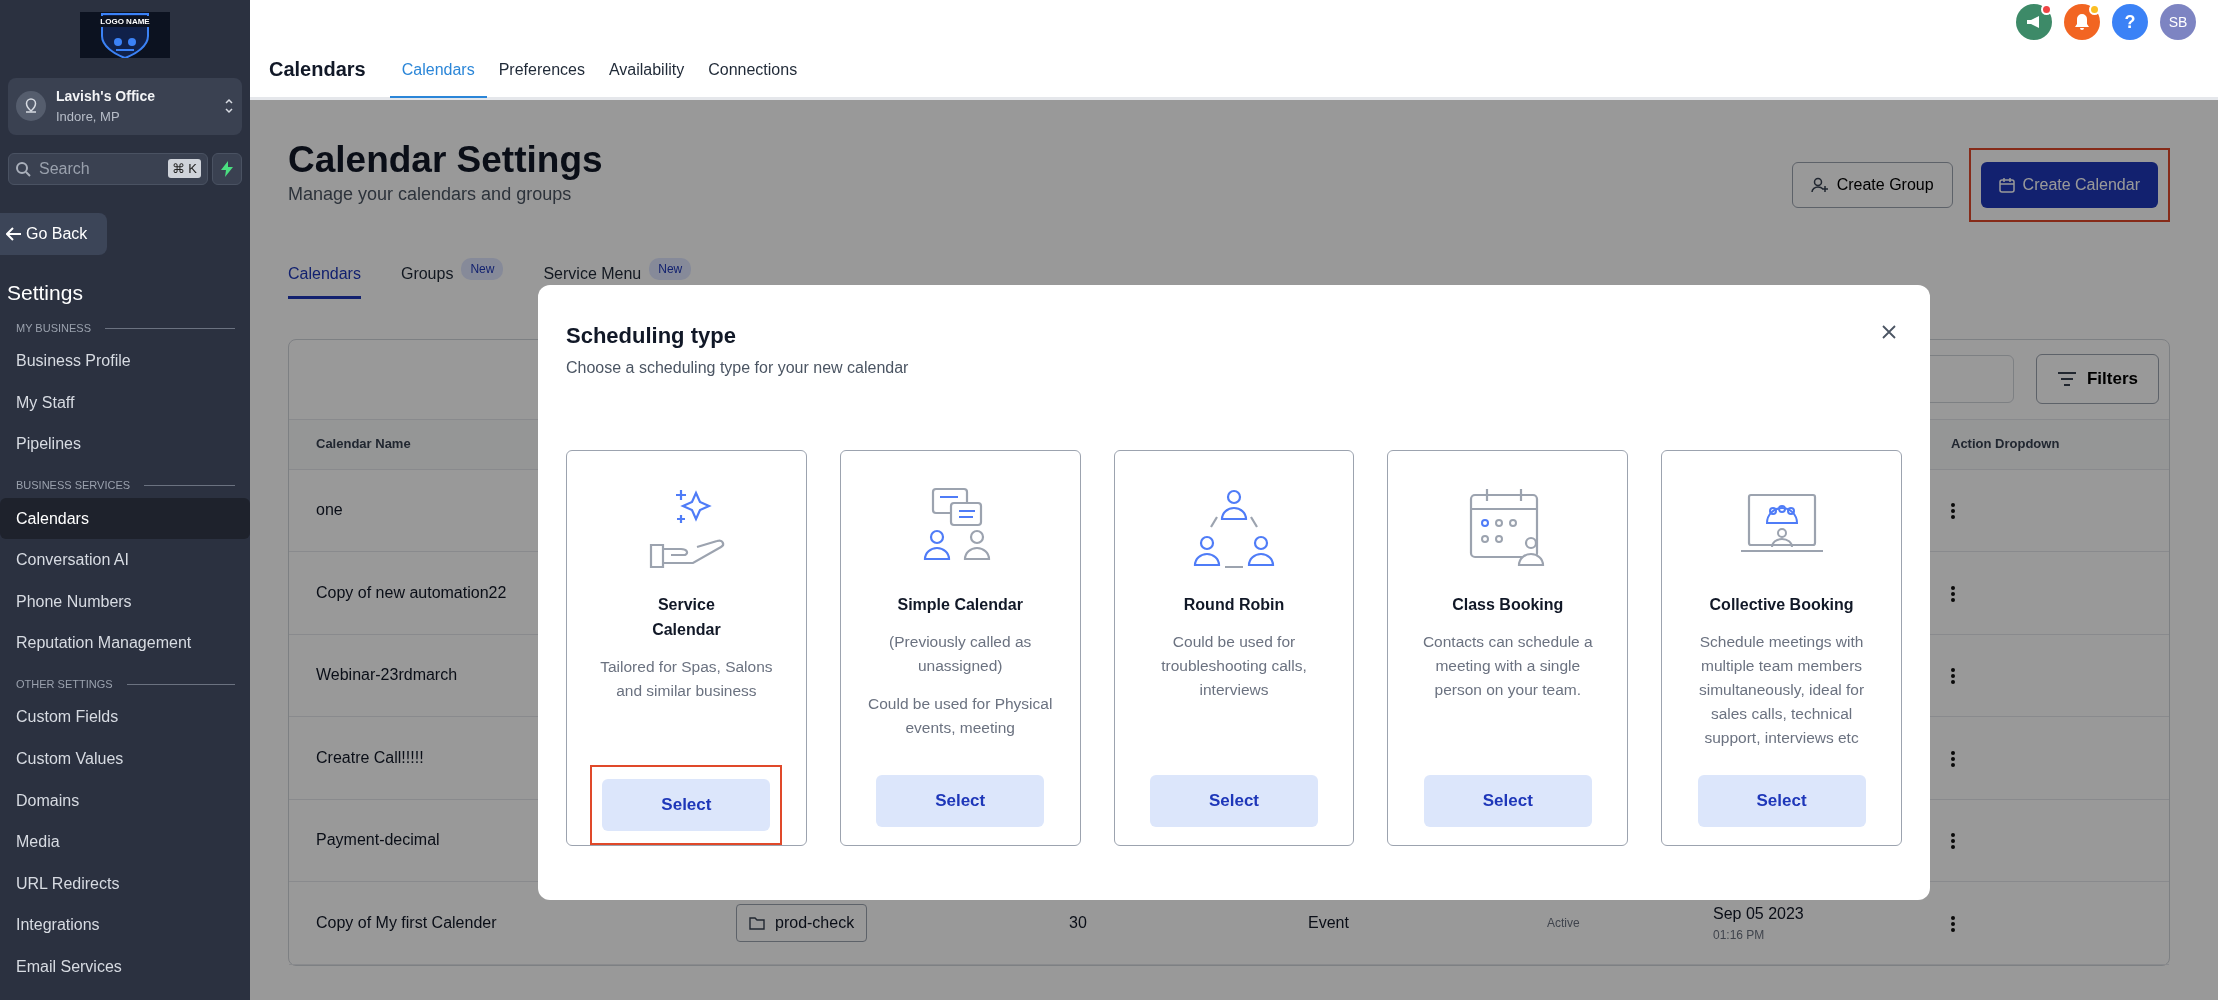 This screenshot has height=1000, width=2218. Describe the element at coordinates (815, 922) in the screenshot. I see `group-name: prod-check` at that location.